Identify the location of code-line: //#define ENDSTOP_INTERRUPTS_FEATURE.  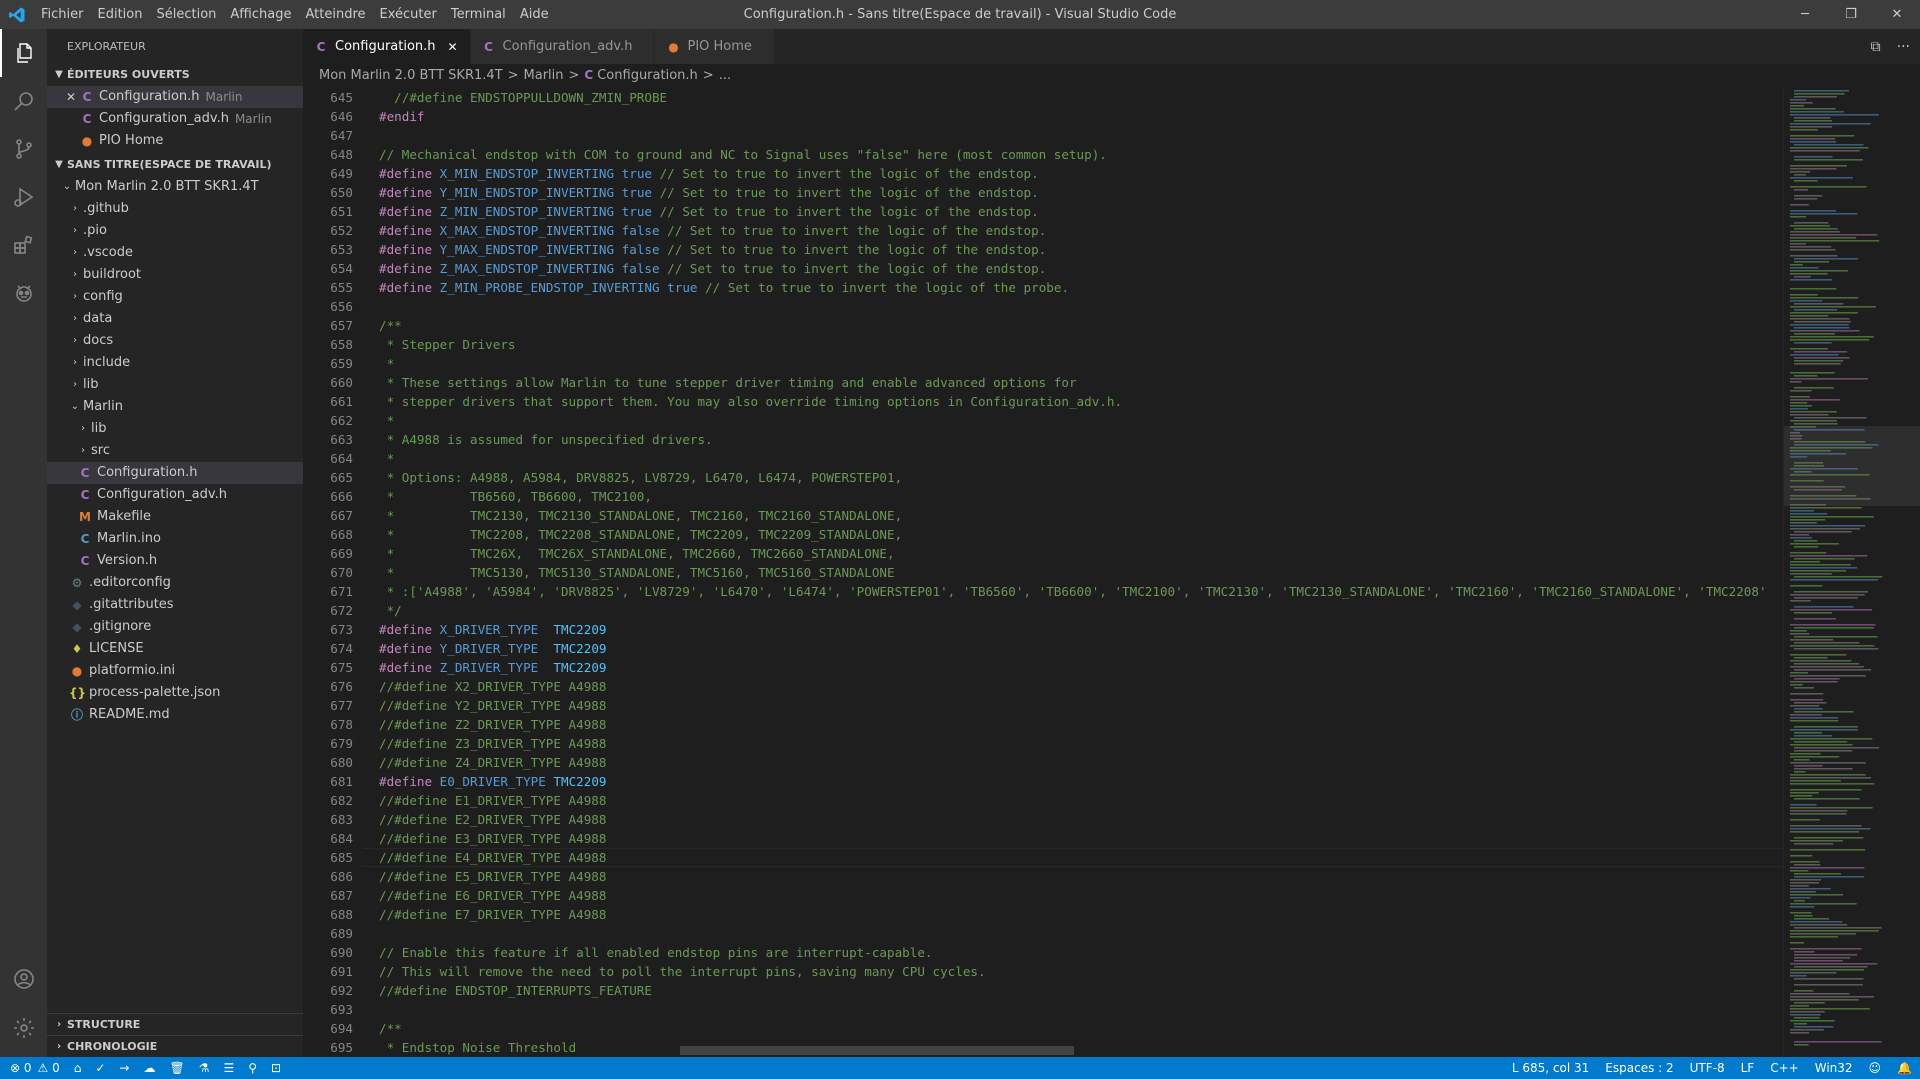
(515, 990).